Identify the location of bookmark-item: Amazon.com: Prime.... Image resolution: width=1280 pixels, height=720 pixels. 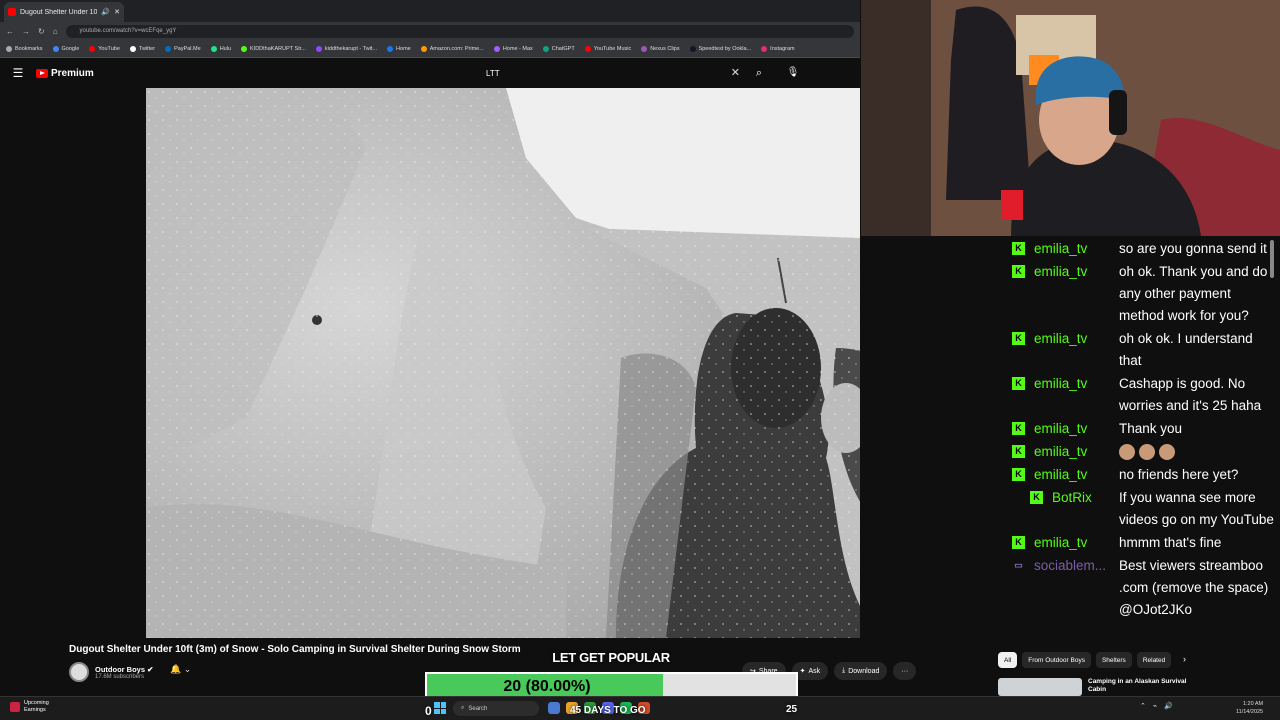
(452, 48).